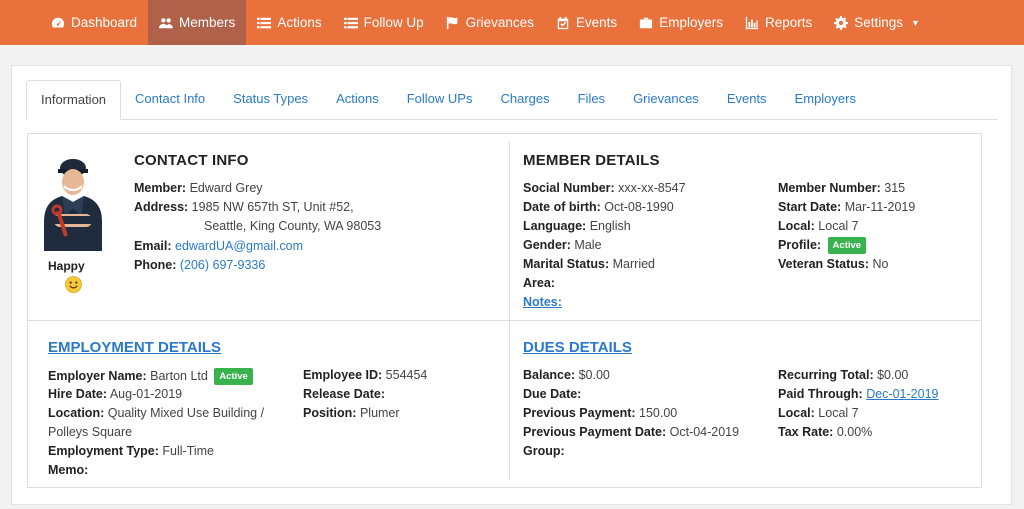 This screenshot has height=509, width=1024. I want to click on phone-link: (206) 697-9336, so click(222, 265).